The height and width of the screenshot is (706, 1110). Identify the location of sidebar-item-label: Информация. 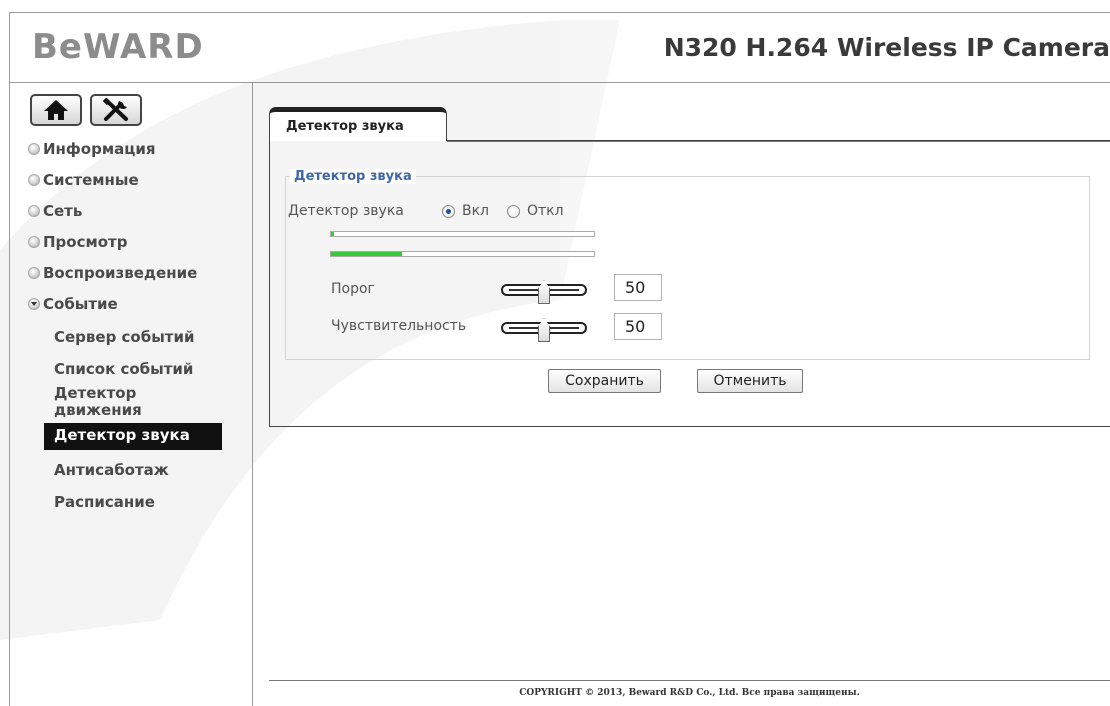
(99, 149).